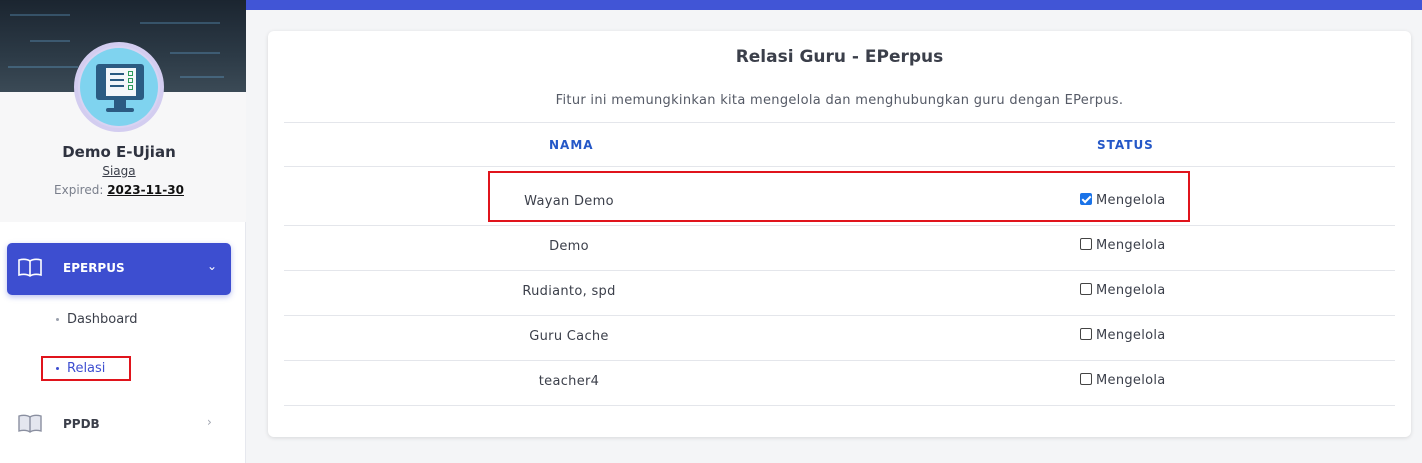 Image resolution: width=1422 pixels, height=463 pixels. What do you see at coordinates (1125, 145) in the screenshot?
I see `column-header-status: STATUS` at bounding box center [1125, 145].